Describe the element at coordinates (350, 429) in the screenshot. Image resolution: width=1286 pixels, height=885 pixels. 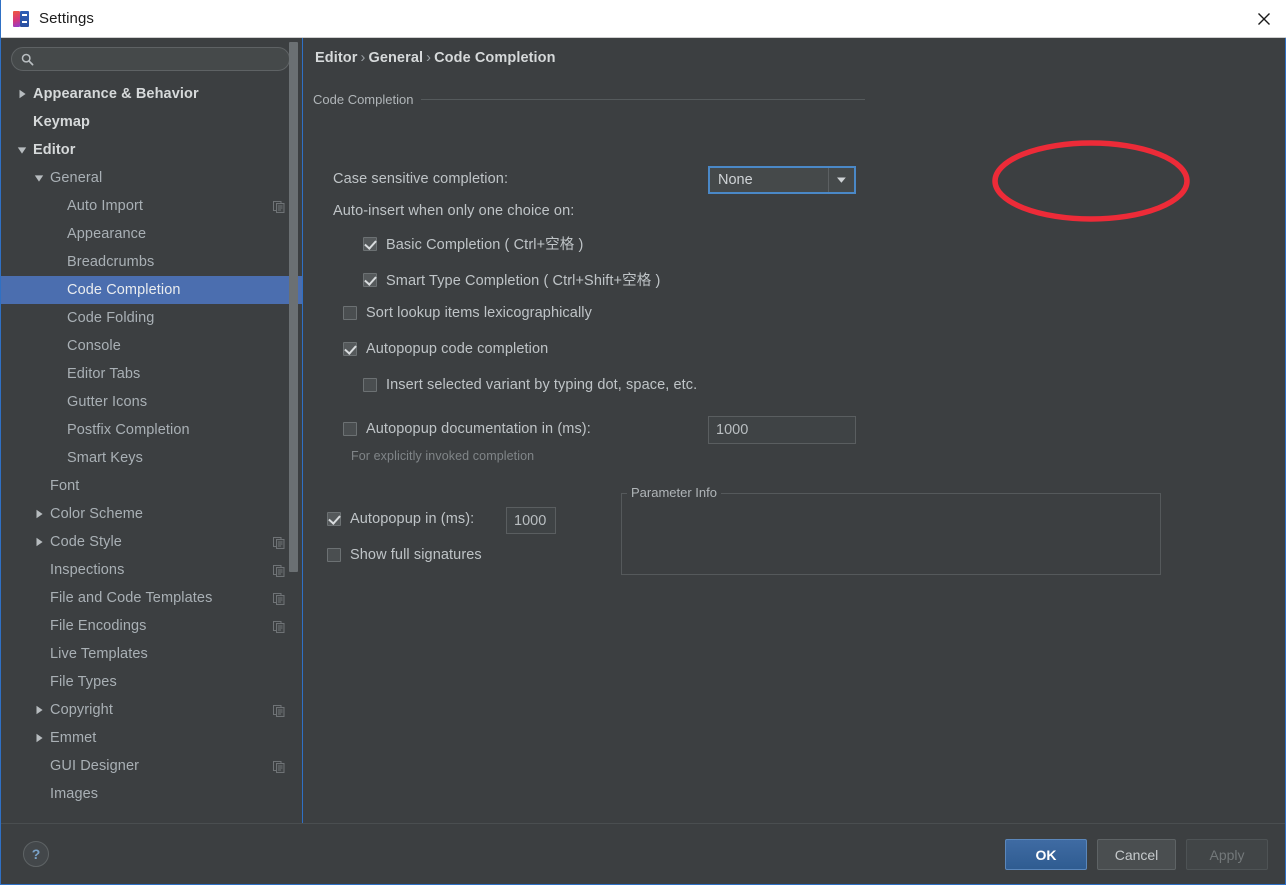
I see `autopopup-doc-checkbox` at that location.